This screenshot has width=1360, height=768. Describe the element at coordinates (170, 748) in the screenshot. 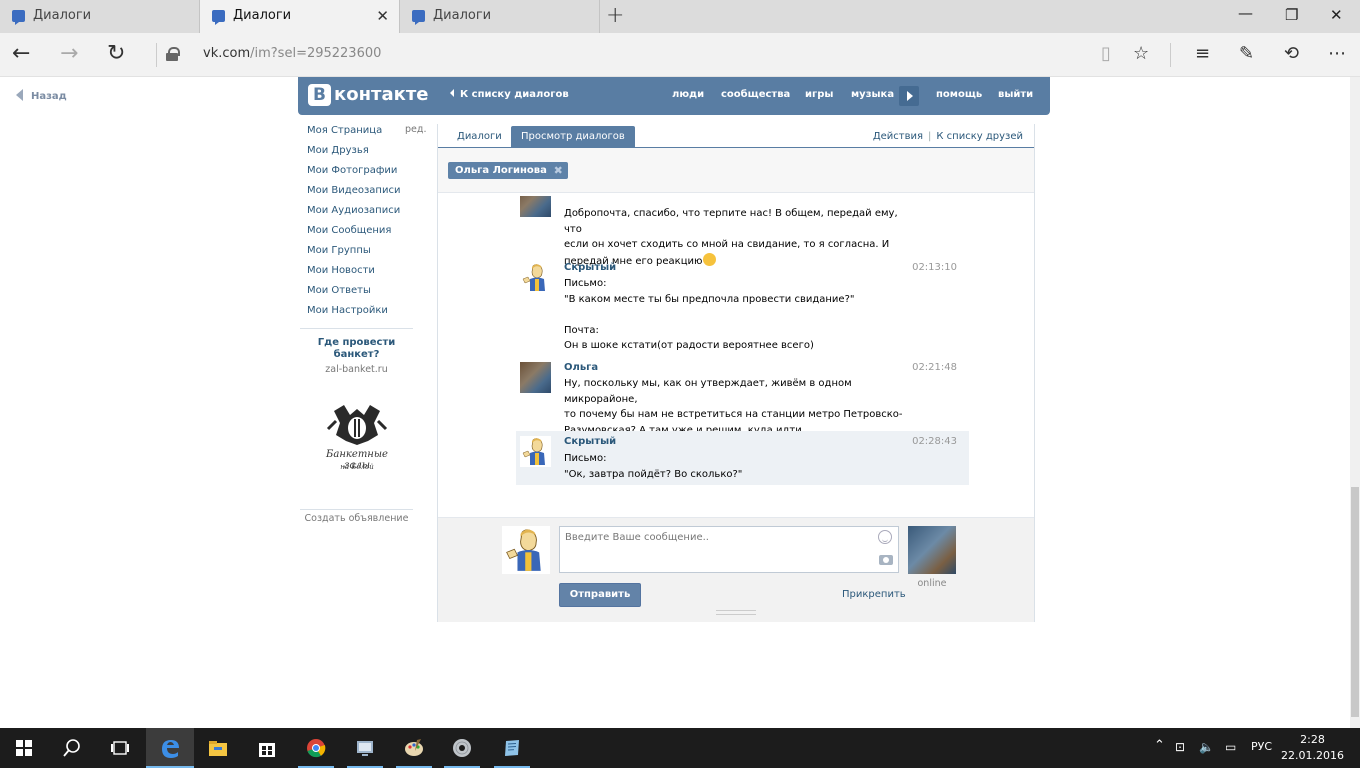

I see `edge-browser-icon` at that location.